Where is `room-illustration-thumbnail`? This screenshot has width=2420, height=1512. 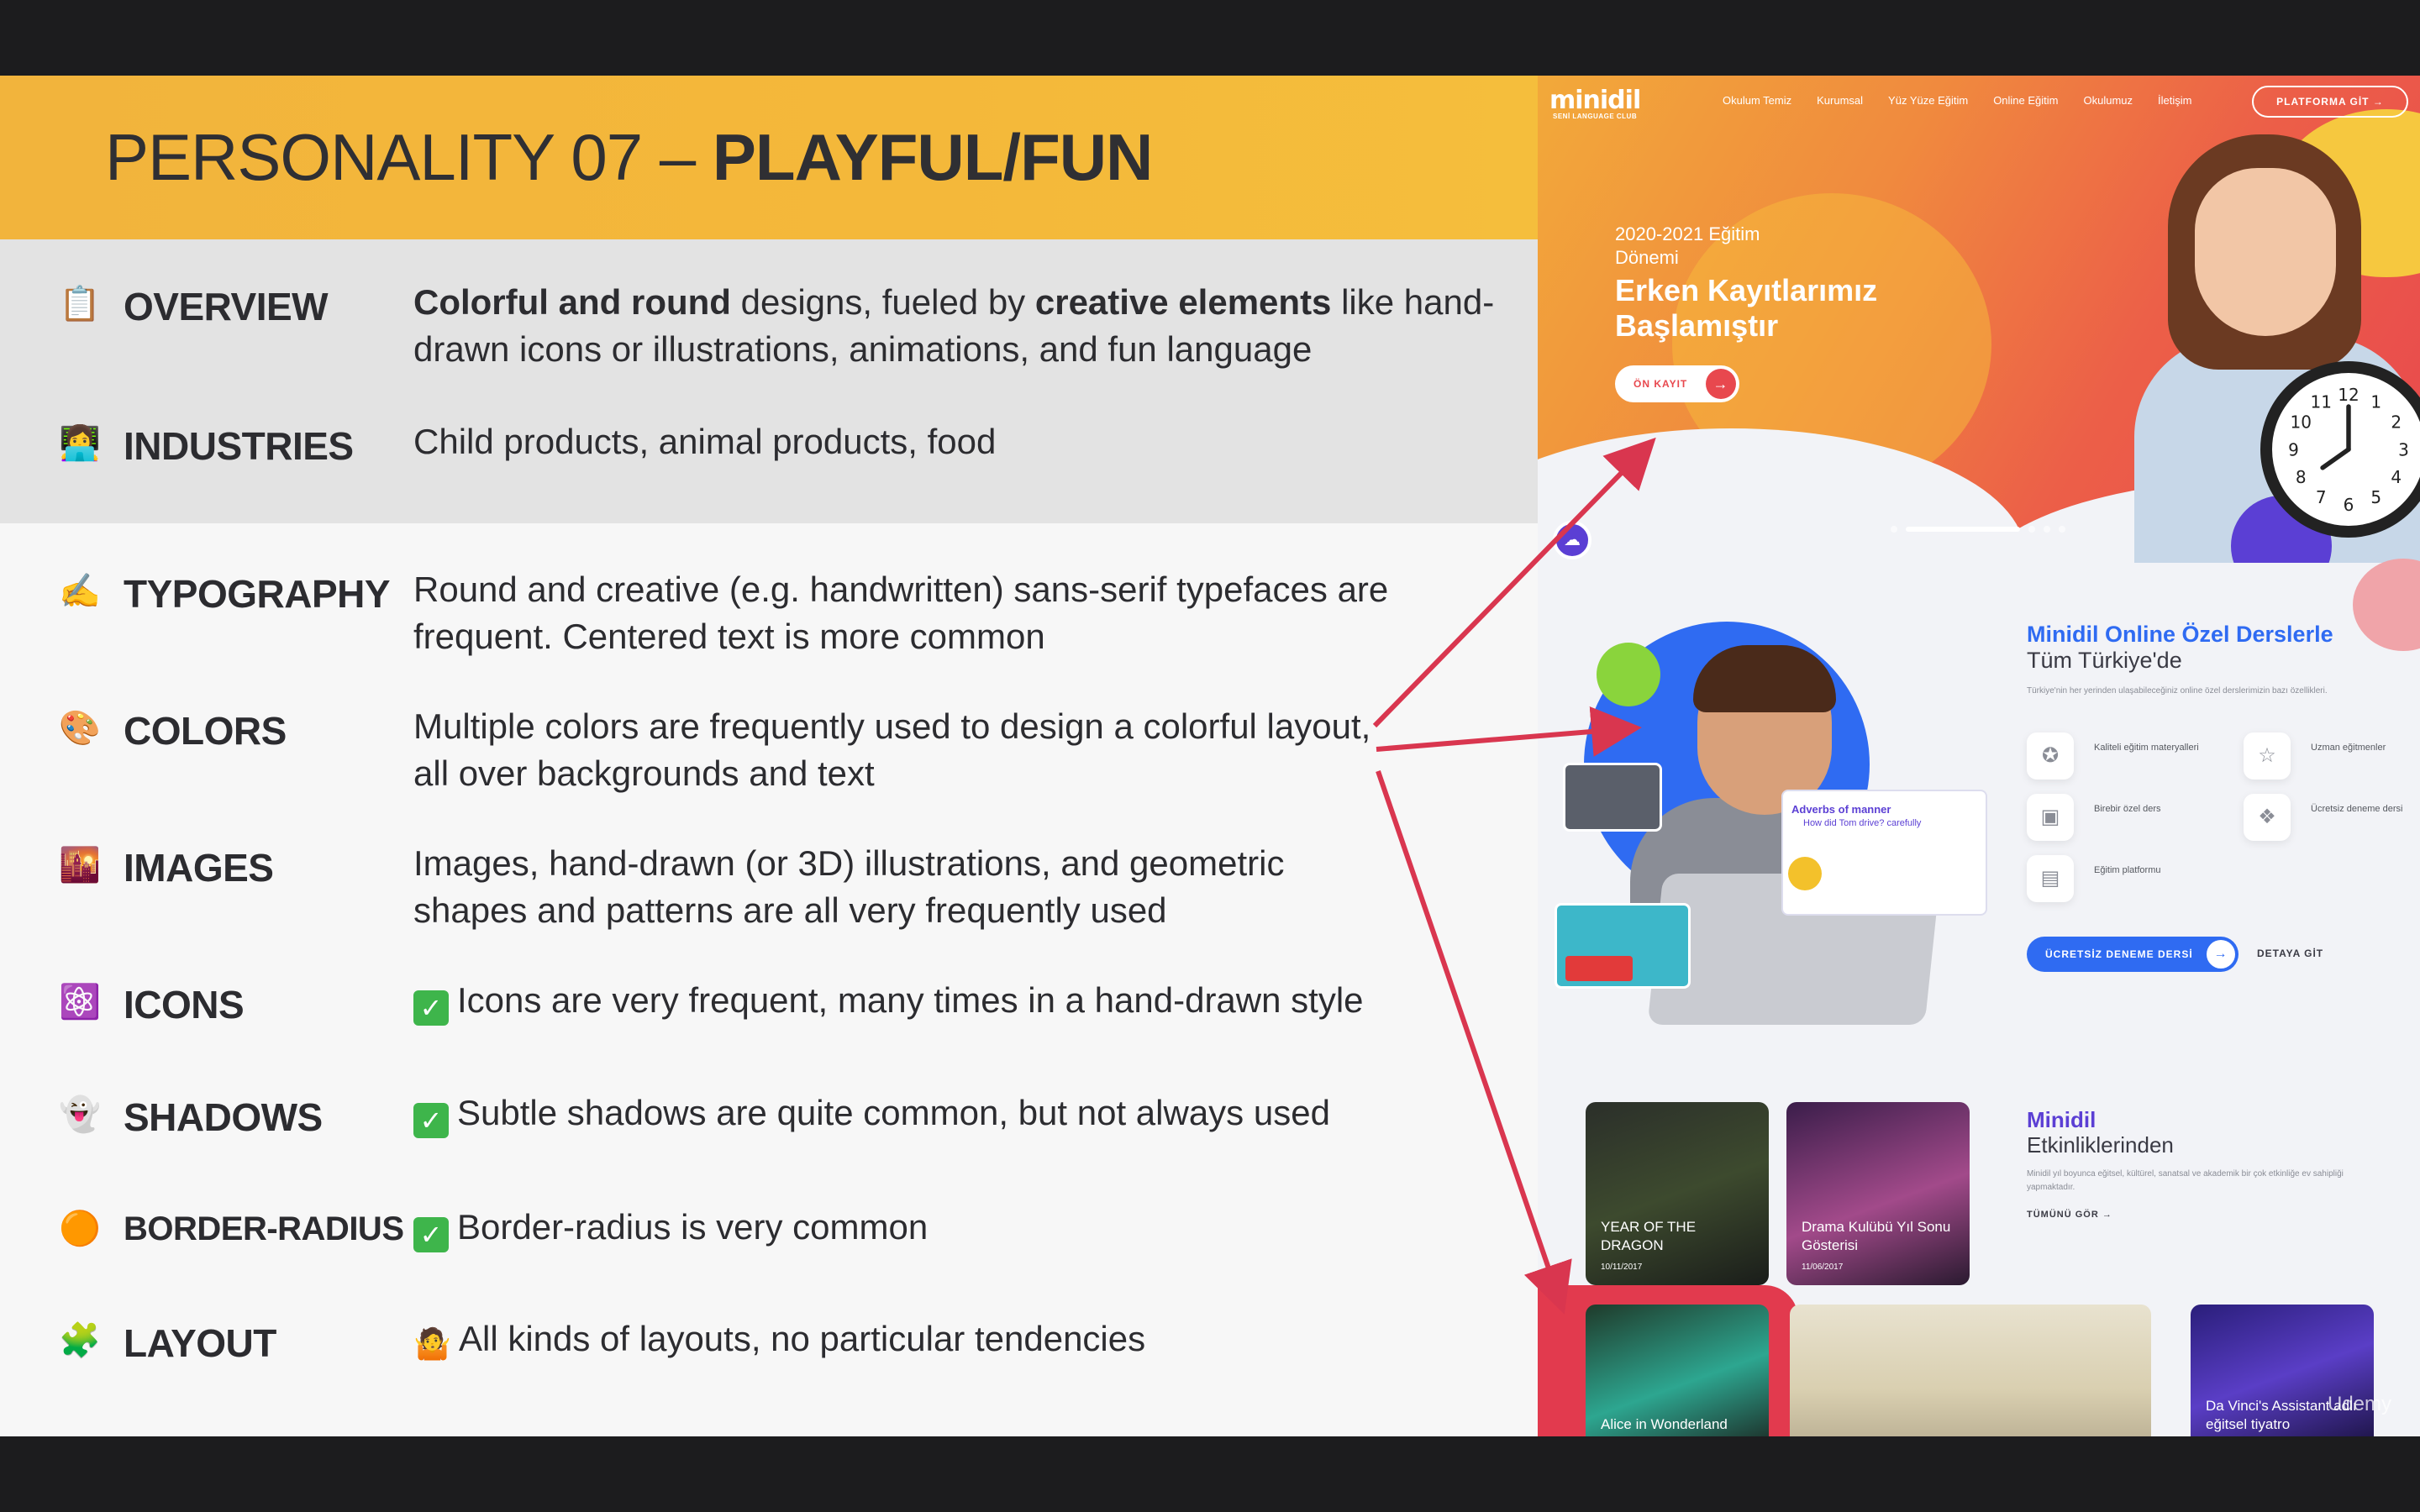
room-illustration-thumbnail is located at coordinates (1623, 946).